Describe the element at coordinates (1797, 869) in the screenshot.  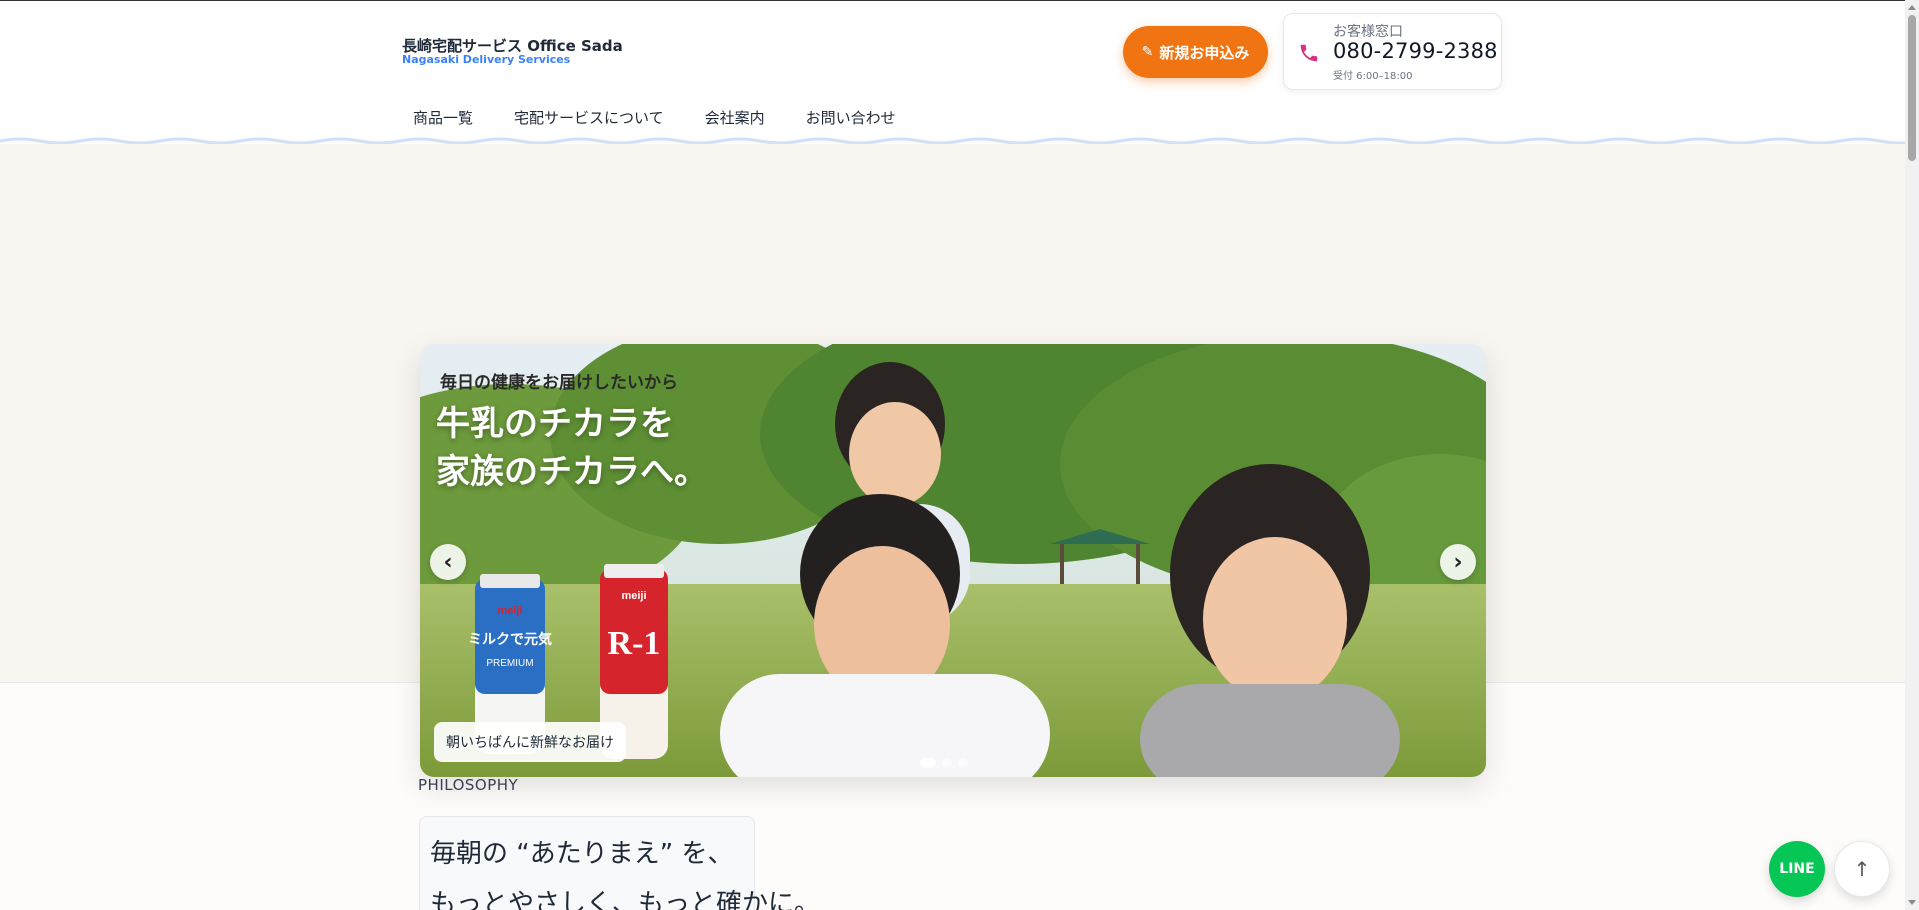
I see `line-button: LINE` at that location.